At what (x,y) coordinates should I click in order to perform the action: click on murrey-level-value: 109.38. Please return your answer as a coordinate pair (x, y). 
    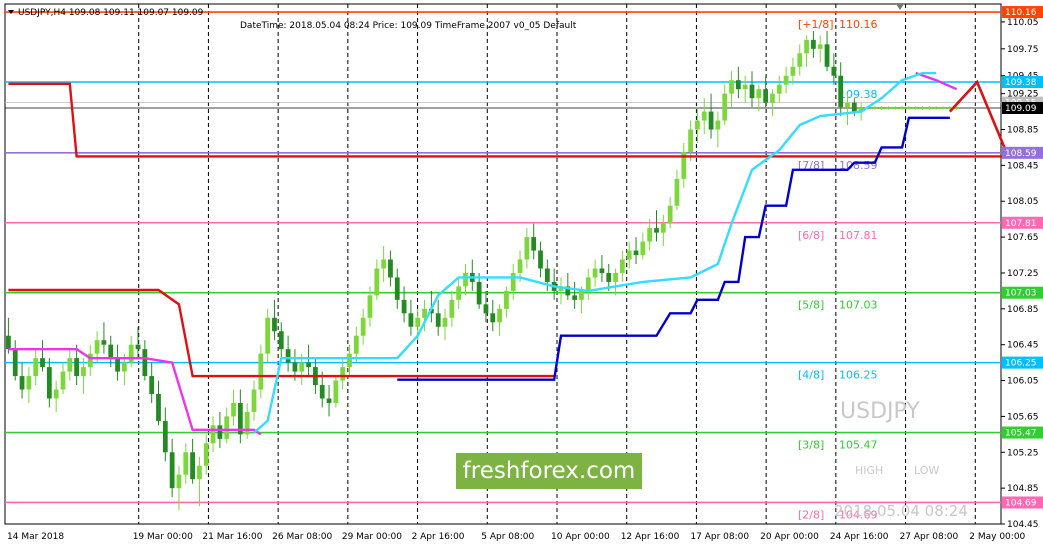
    Looking at the image, I should click on (858, 94).